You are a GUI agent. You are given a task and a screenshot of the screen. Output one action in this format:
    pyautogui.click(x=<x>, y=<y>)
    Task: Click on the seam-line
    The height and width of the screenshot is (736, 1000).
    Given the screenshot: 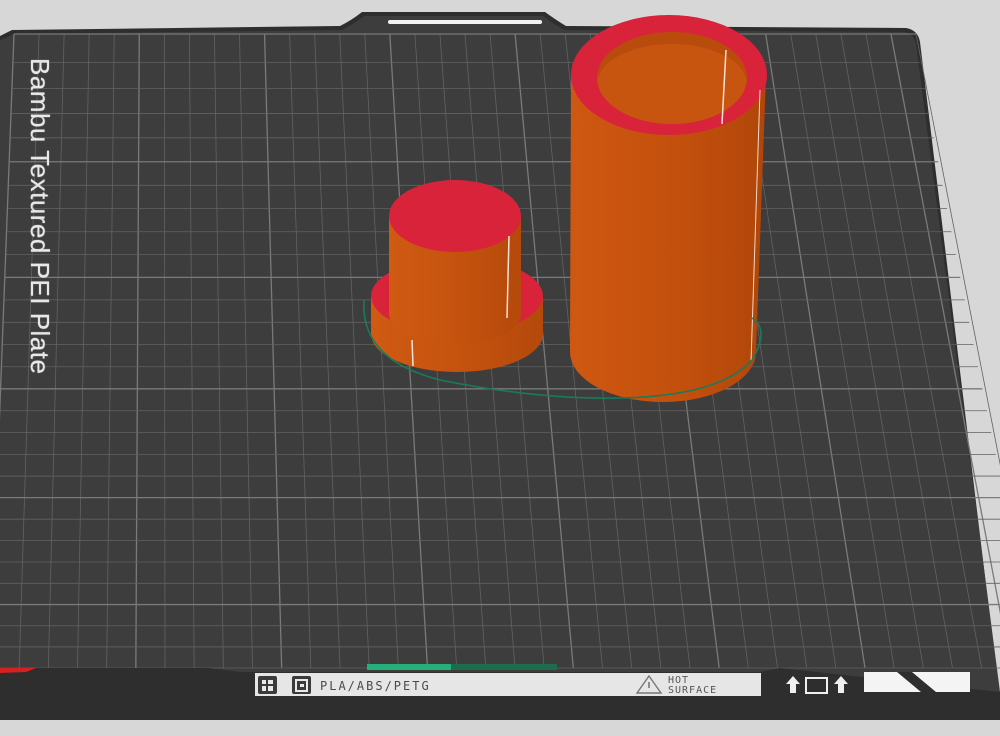 What is the action you would take?
    pyautogui.click(x=412, y=353)
    